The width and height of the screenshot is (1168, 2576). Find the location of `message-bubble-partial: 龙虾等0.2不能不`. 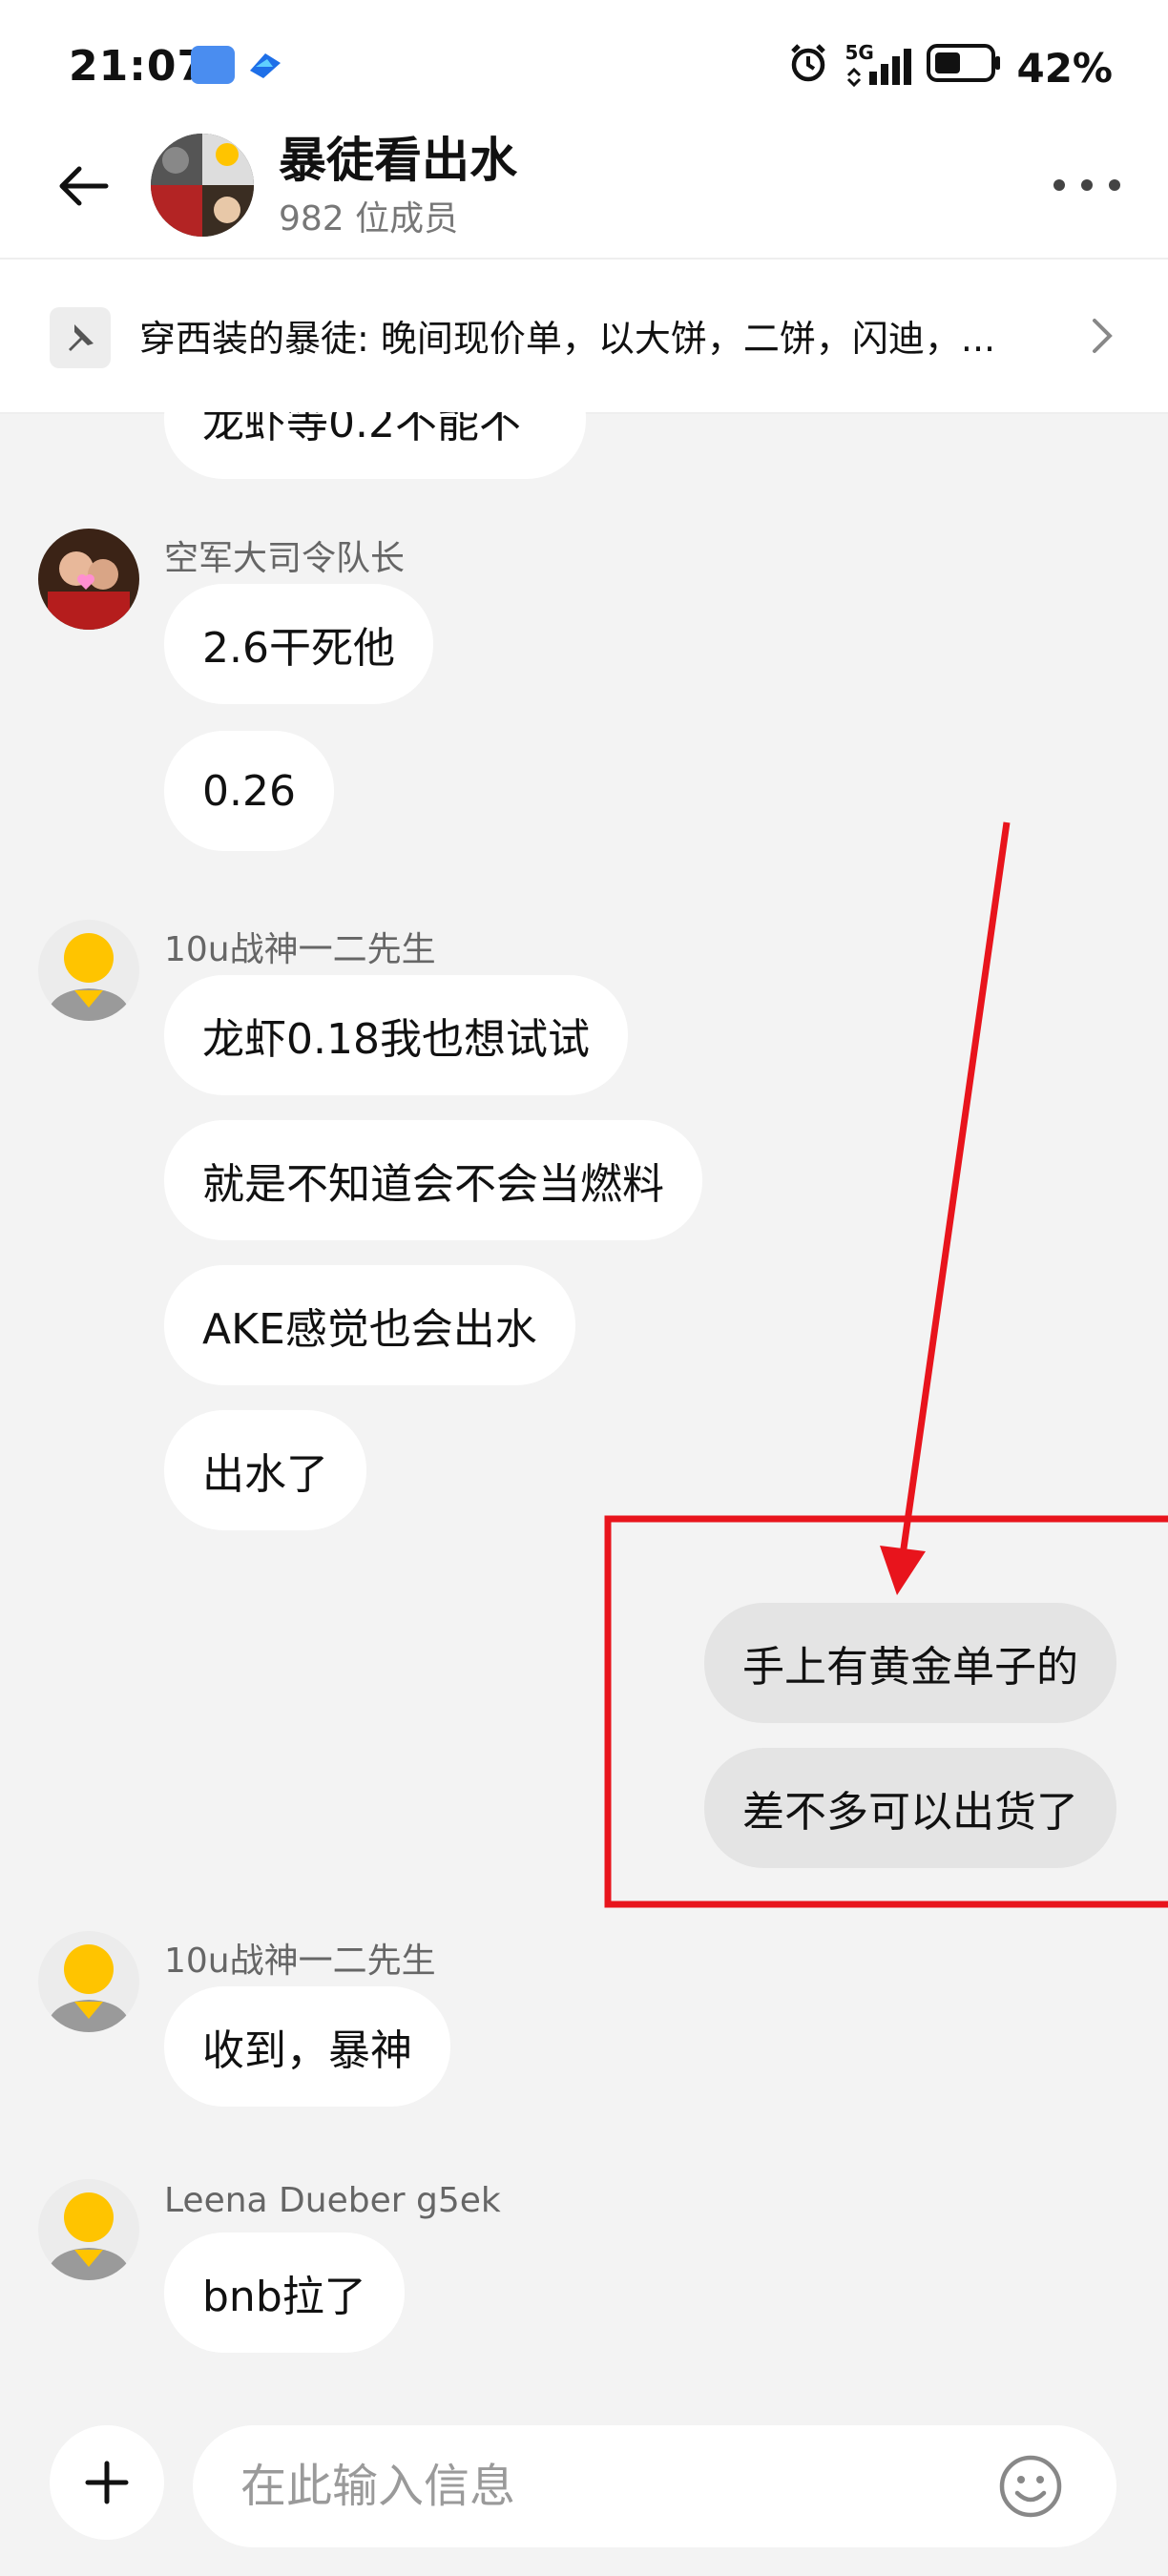

message-bubble-partial: 龙虾等0.2不能不 is located at coordinates (375, 445).